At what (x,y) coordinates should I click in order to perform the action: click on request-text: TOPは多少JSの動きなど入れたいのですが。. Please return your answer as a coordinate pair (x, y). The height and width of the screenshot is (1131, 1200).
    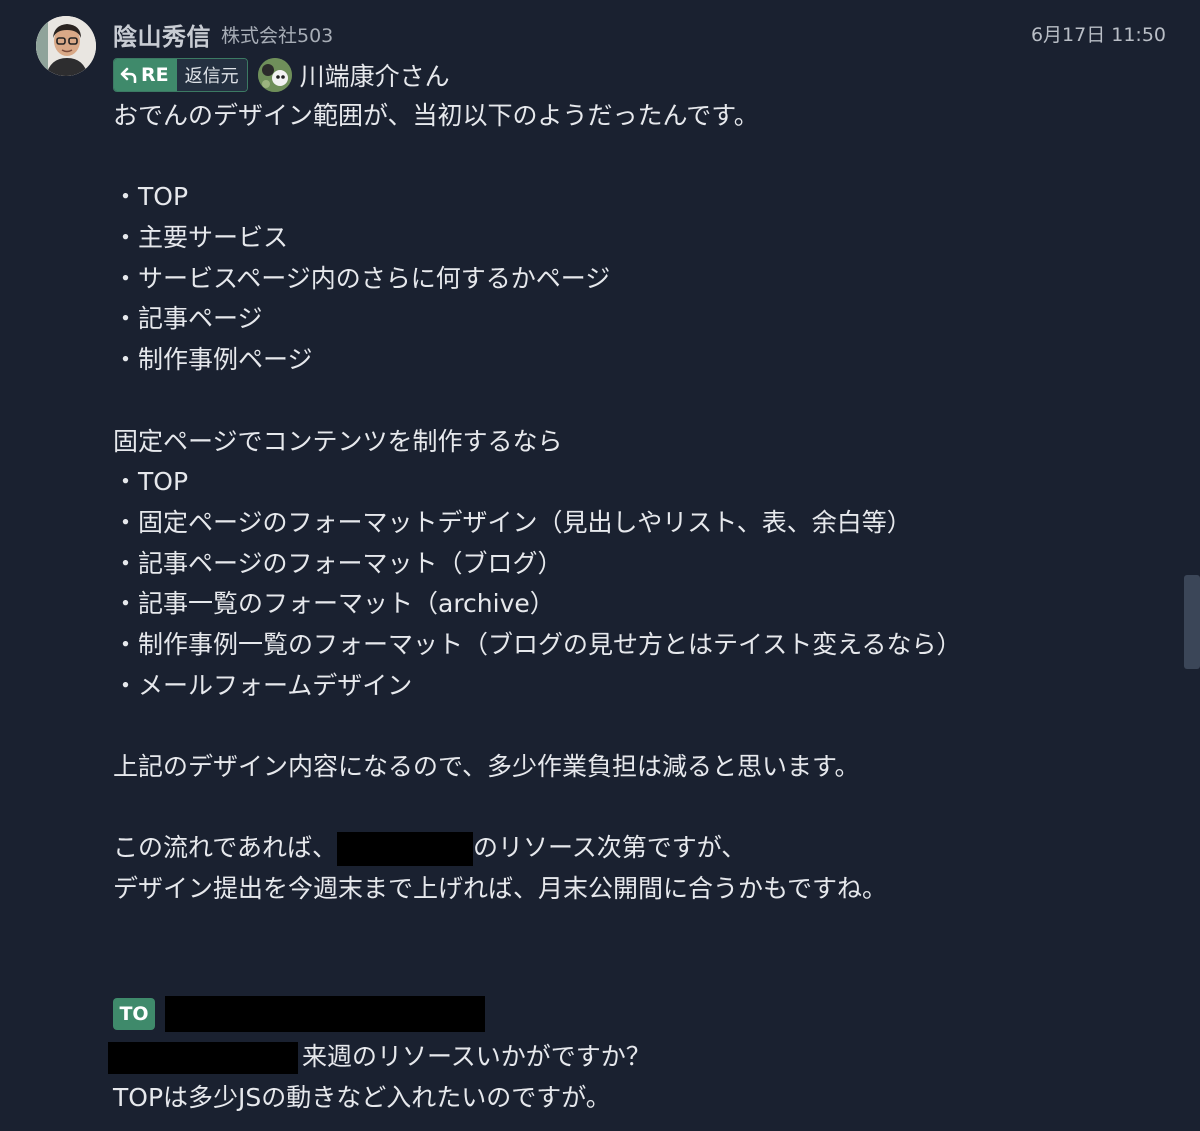
    Looking at the image, I should click on (362, 1097).